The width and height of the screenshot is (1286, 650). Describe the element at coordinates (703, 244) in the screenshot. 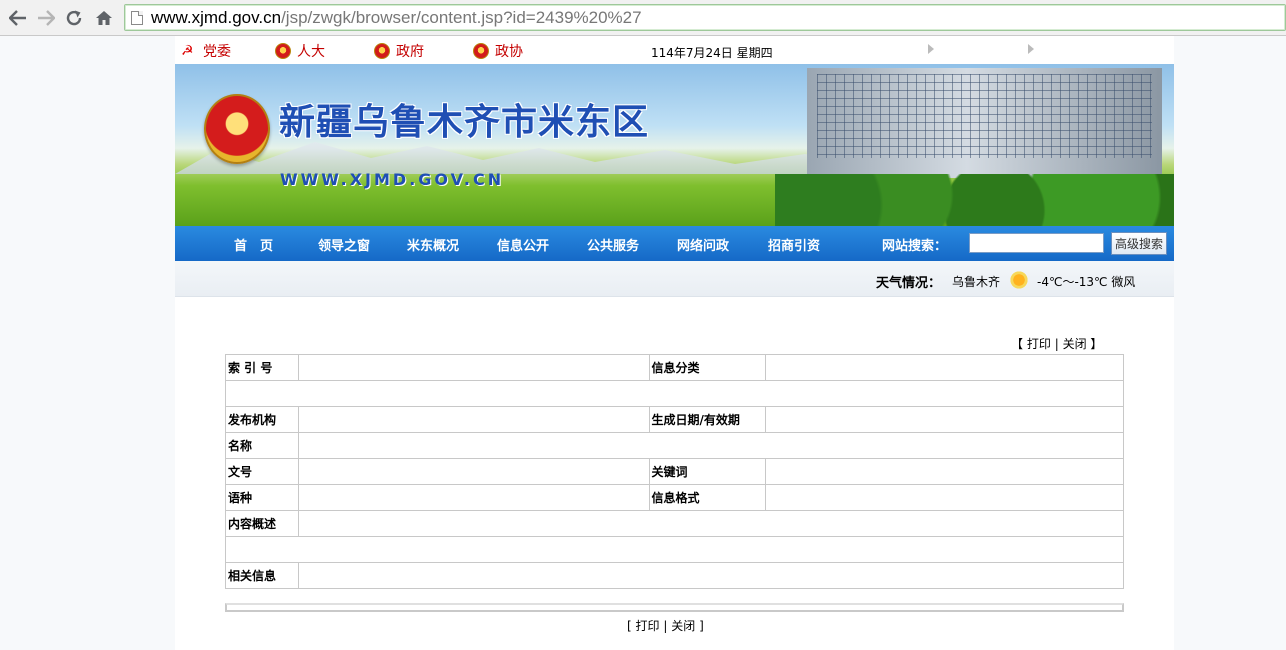

I see `nav-online-inquiry: 网络问政` at that location.